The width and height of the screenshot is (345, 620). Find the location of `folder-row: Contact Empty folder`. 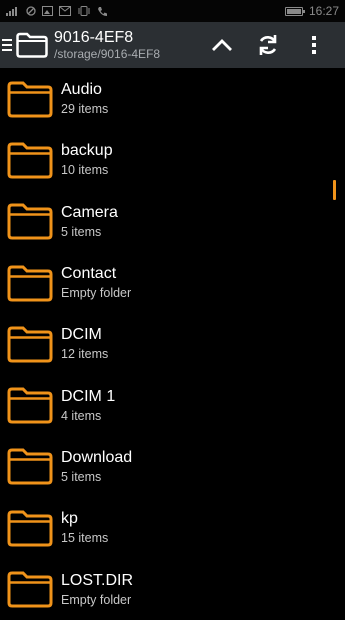

folder-row: Contact Empty folder is located at coordinates (172, 282).